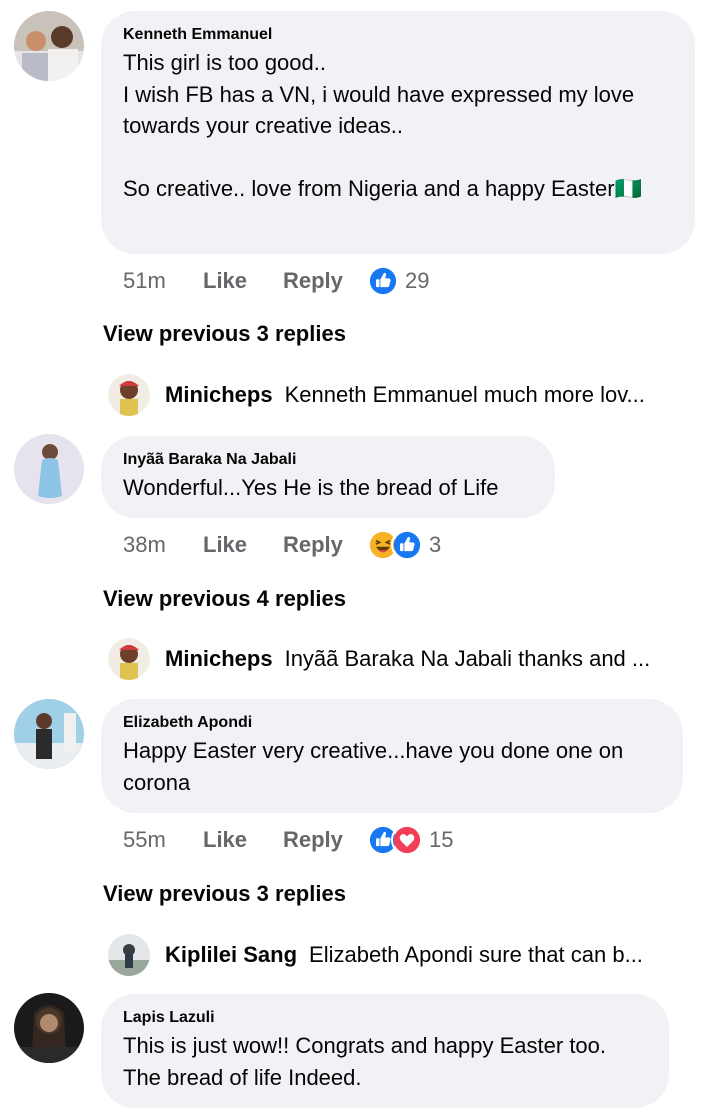 The width and height of the screenshot is (720, 1113). I want to click on comment-time: 38m, so click(163, 545).